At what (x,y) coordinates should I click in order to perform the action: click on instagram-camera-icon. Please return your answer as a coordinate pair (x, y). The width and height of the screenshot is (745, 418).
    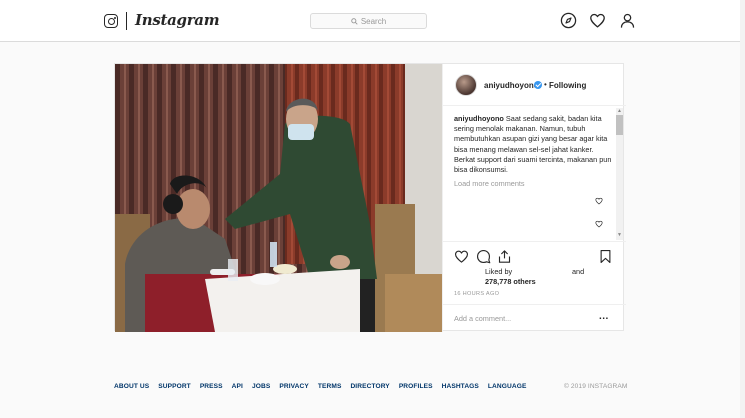
    Looking at the image, I should click on (111, 21).